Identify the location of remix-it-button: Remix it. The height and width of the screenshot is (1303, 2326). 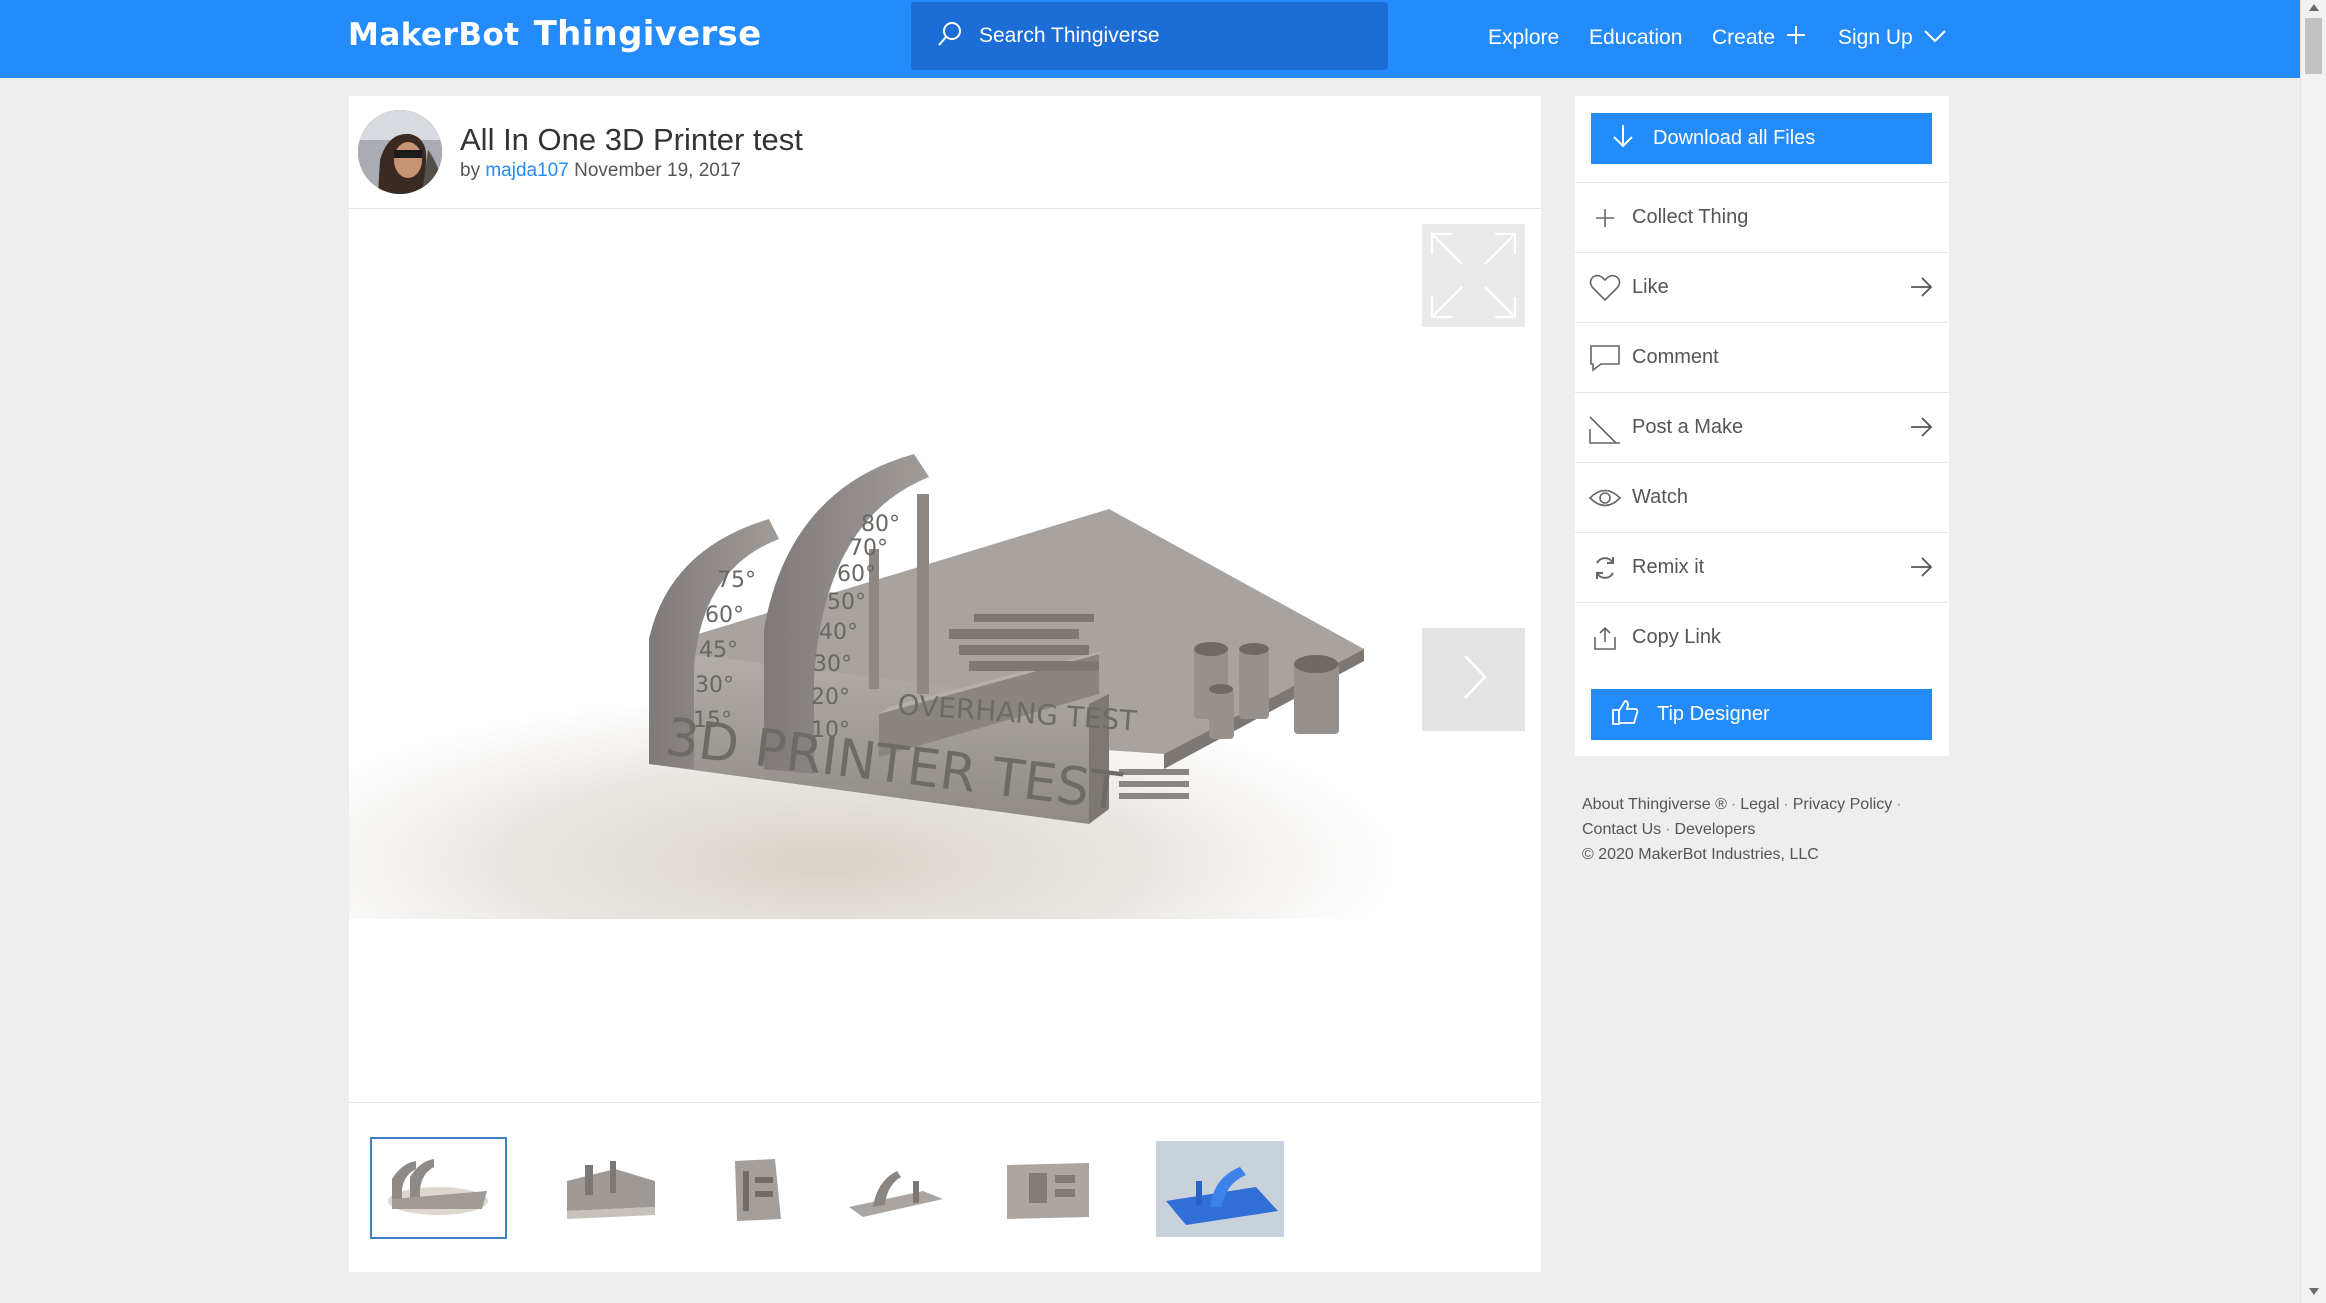
(1762, 567).